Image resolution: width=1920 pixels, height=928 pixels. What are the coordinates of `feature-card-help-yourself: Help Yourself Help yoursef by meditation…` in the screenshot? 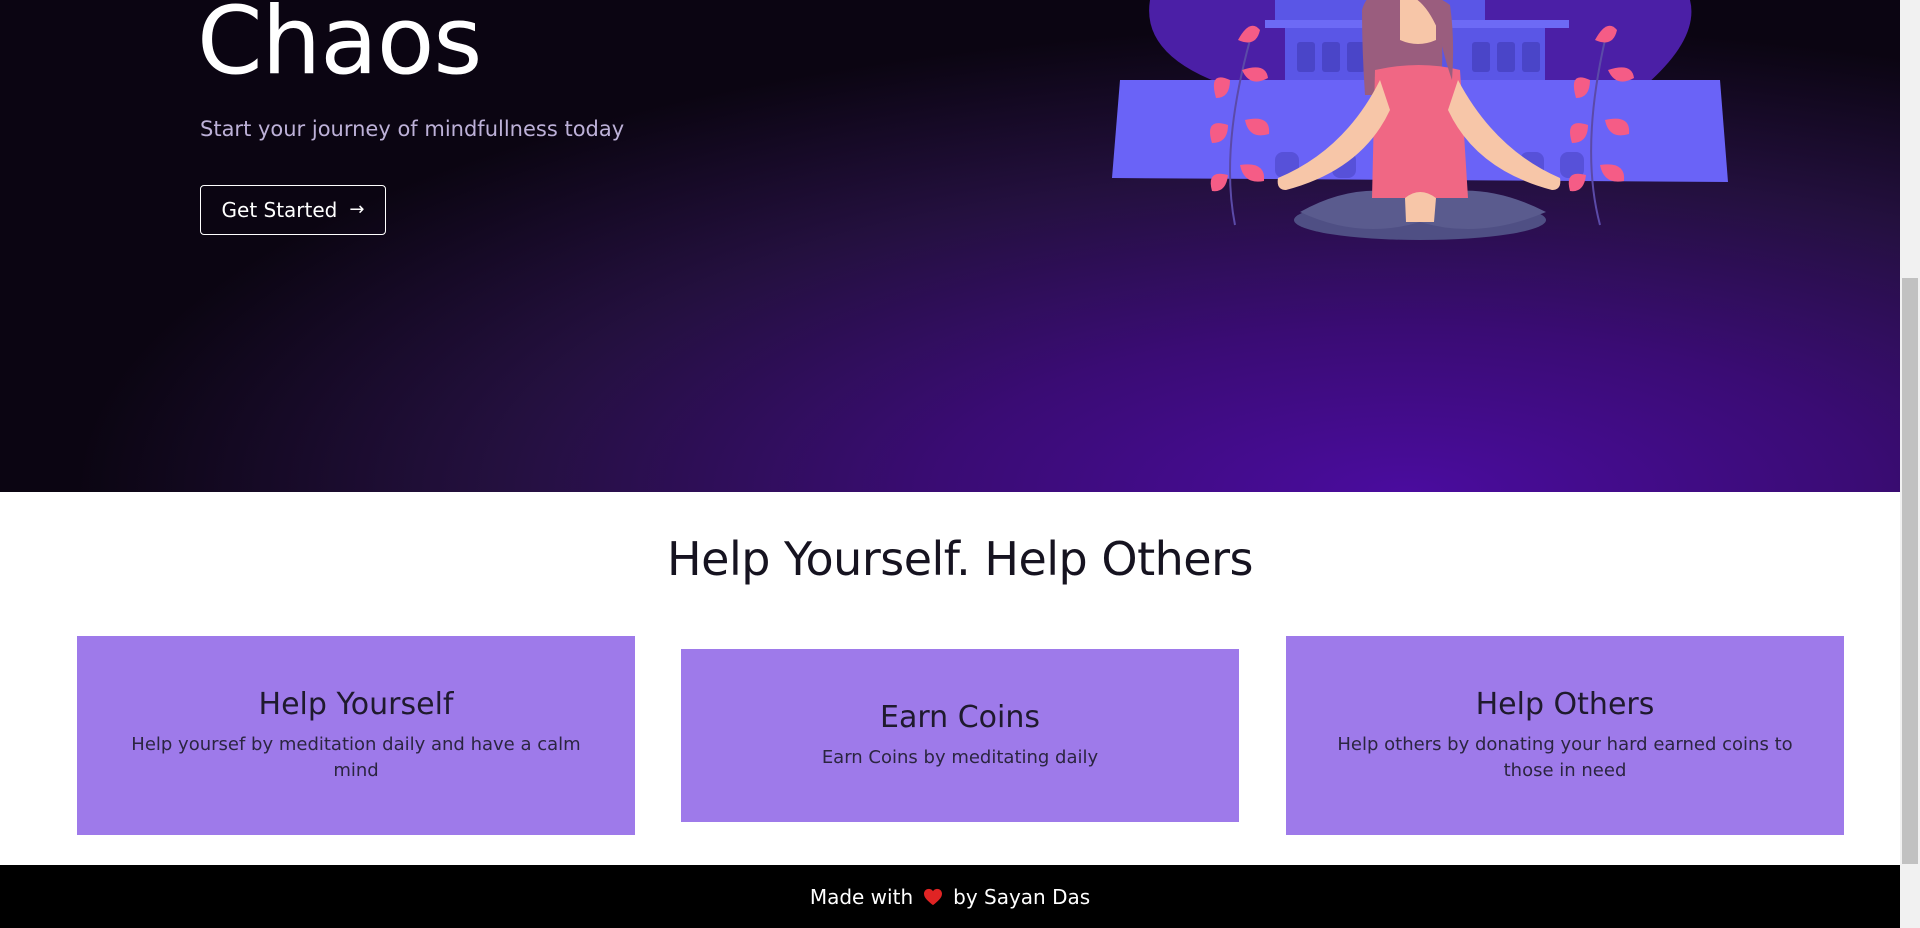 It's located at (356, 735).